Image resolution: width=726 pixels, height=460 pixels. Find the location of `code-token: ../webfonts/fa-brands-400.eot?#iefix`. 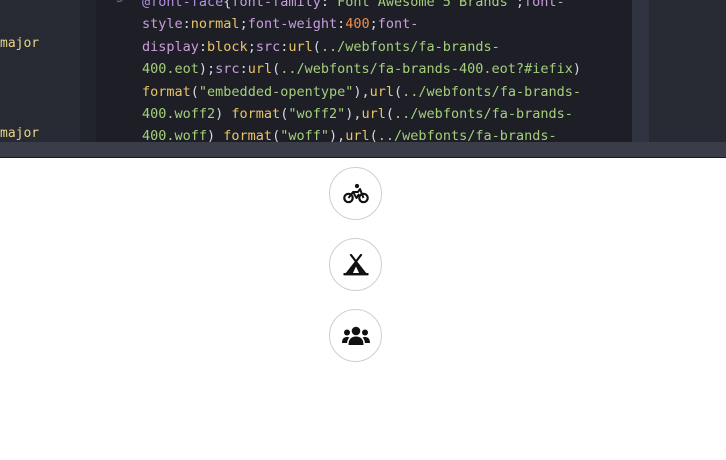

code-token: ../webfonts/fa-brands-400.eot?#iefix is located at coordinates (426, 69).